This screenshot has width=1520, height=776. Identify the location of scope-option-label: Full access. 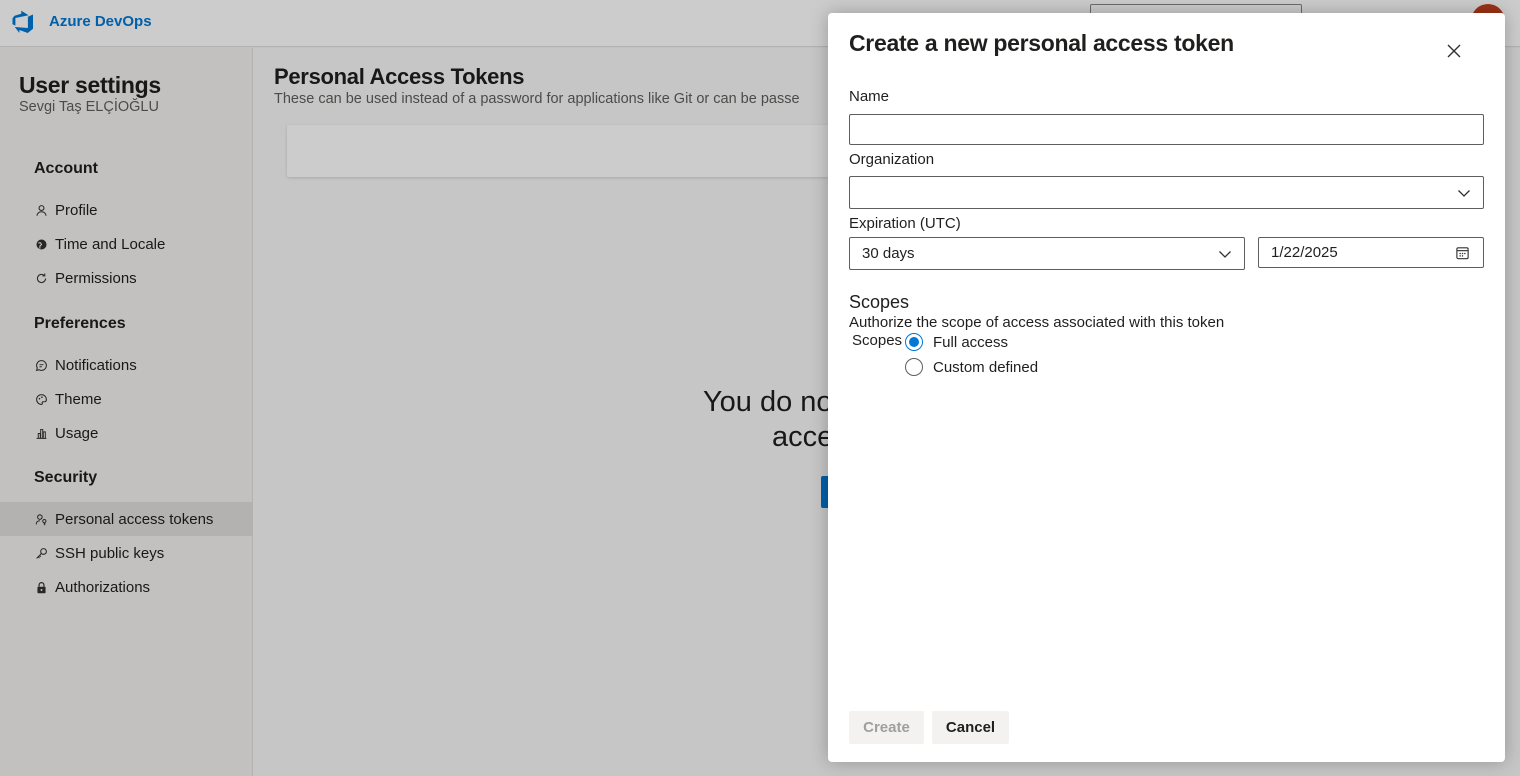
(971, 342).